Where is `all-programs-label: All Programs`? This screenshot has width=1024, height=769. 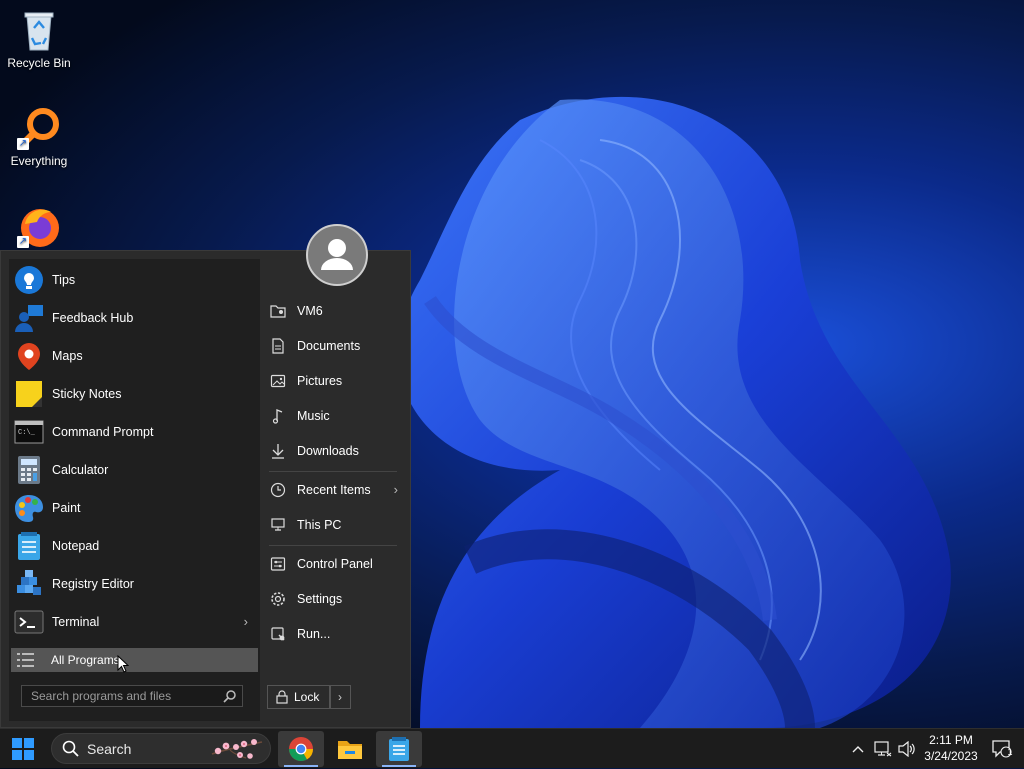
all-programs-label: All Programs is located at coordinates (85, 660).